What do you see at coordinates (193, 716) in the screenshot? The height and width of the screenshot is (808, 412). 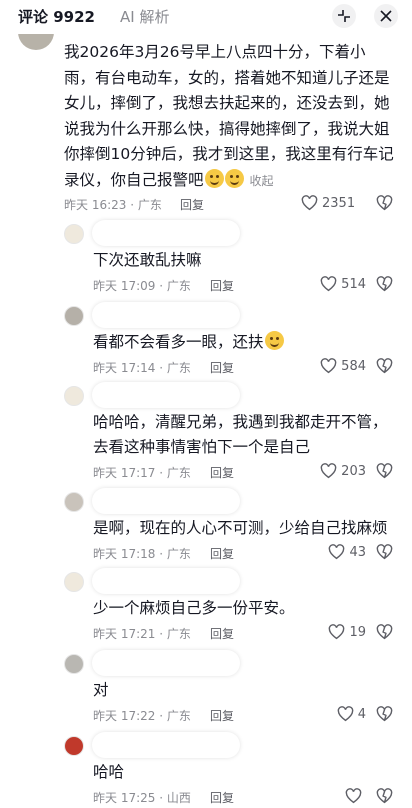 I see `reply-meta: 昨天 17:22 · 广东 回复` at bounding box center [193, 716].